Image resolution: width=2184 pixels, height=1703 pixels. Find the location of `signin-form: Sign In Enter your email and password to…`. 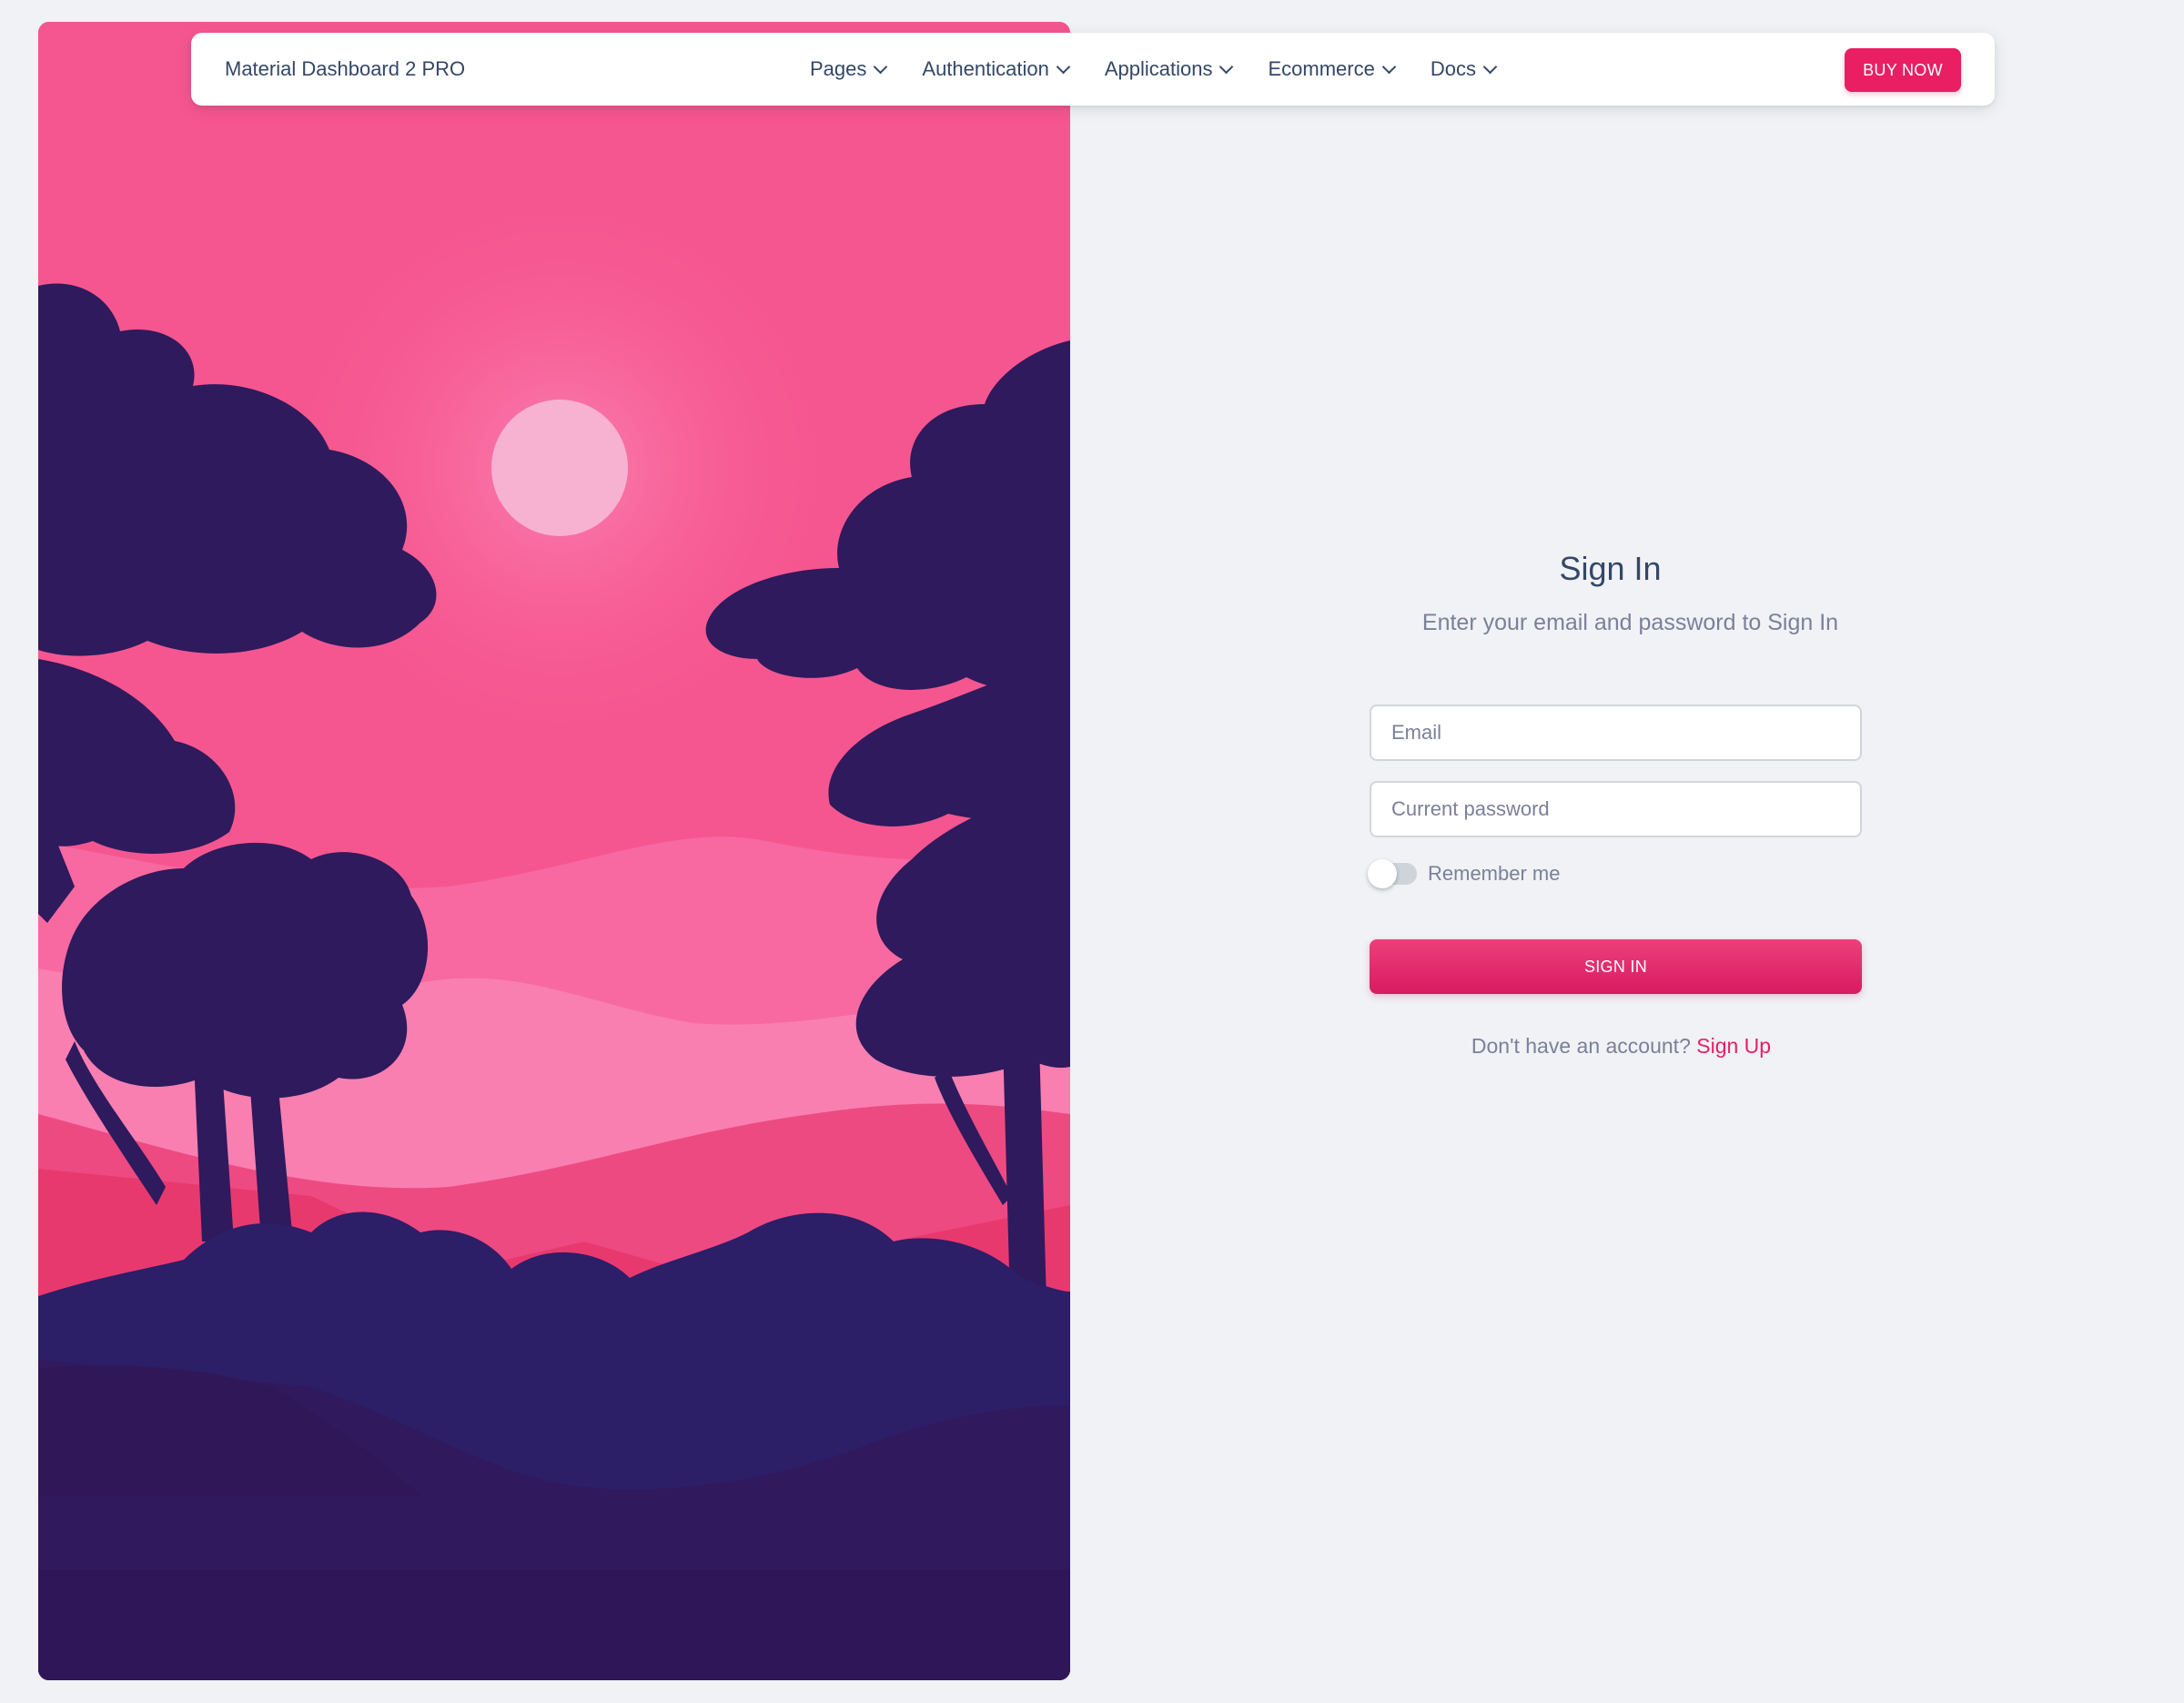

signin-form: Sign In Enter your email and password to… is located at coordinates (1615, 802).